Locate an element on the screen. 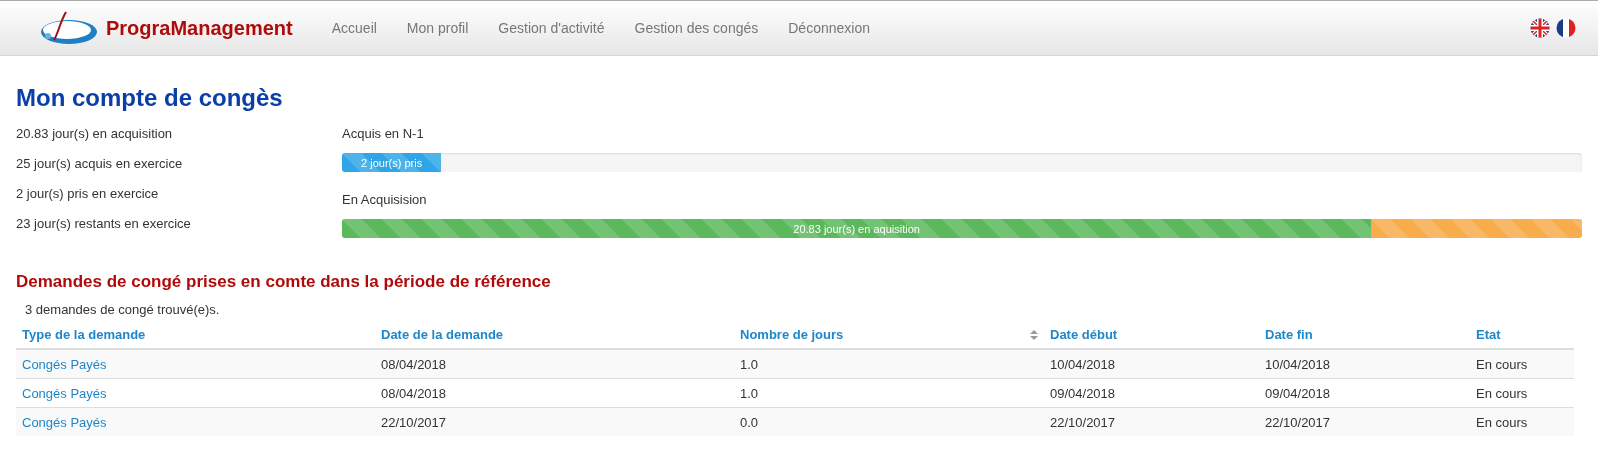  nav-link: Mon profil is located at coordinates (437, 28).